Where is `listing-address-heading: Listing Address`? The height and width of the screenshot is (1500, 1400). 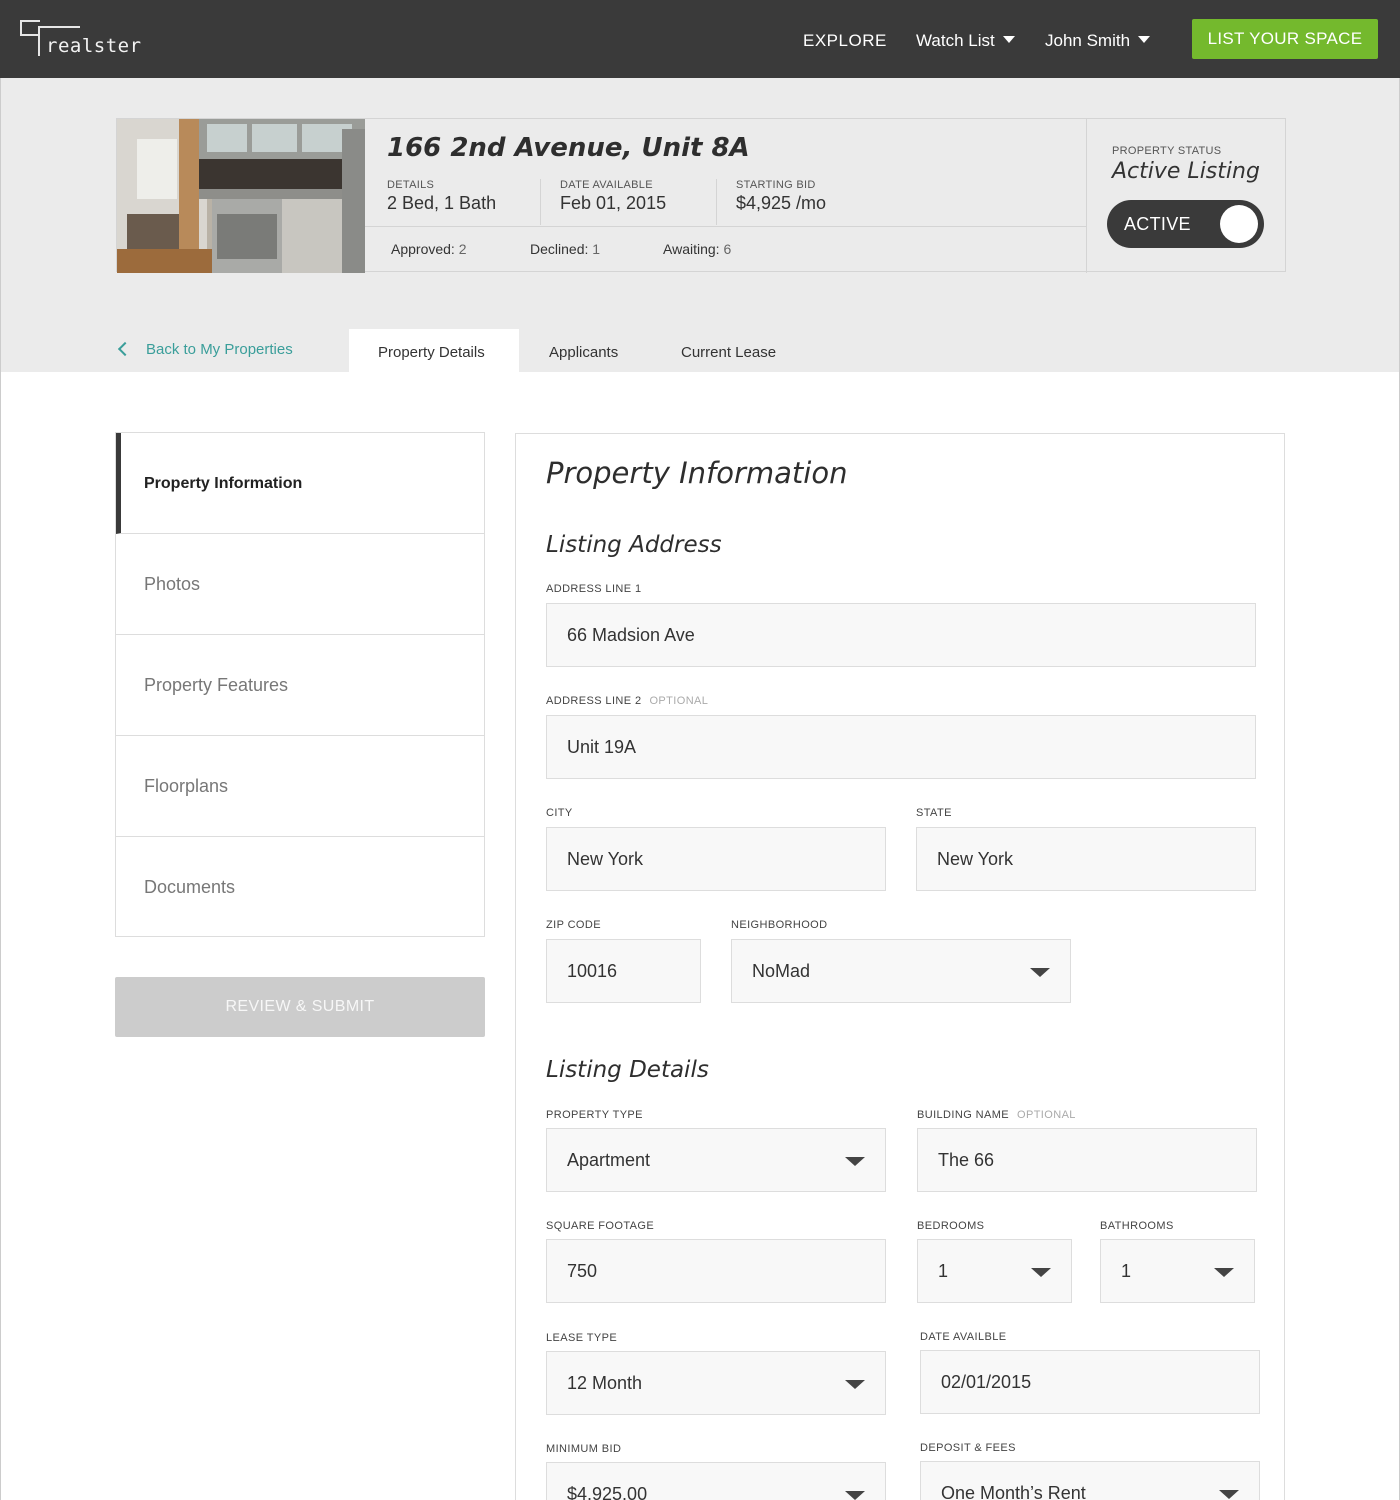 listing-address-heading: Listing Address is located at coordinates (634, 545).